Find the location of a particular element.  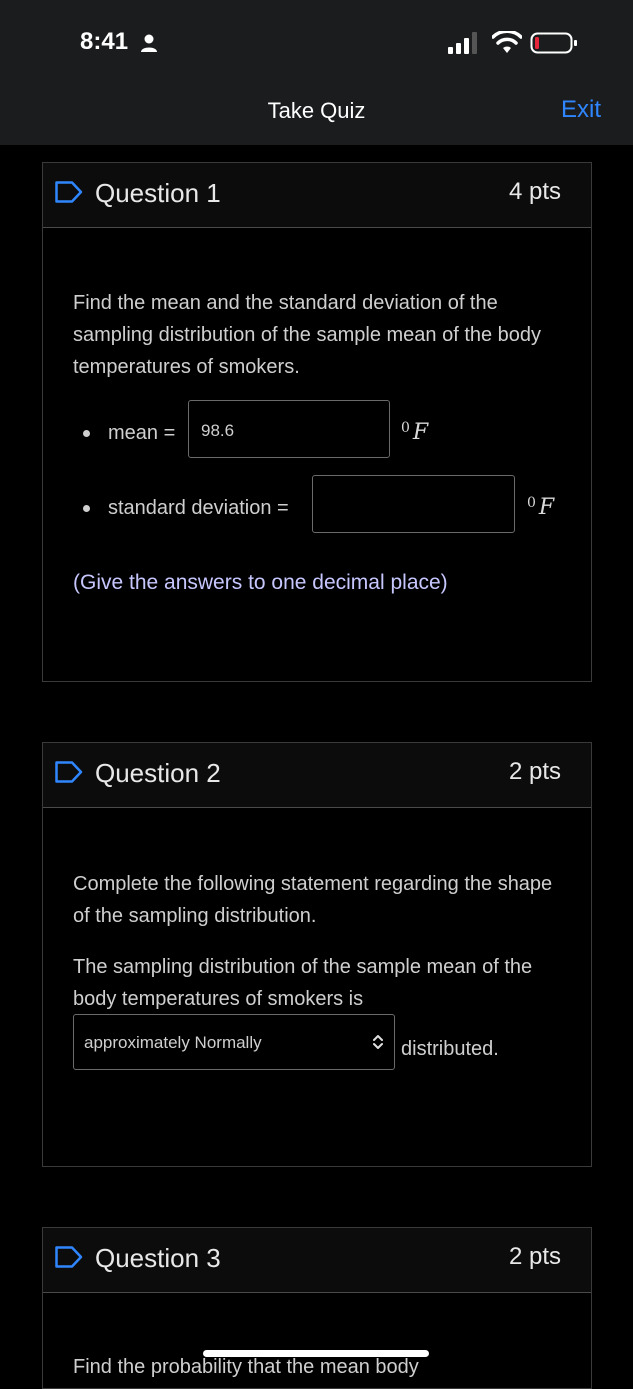

status-time: 8:41 is located at coordinates (104, 41).